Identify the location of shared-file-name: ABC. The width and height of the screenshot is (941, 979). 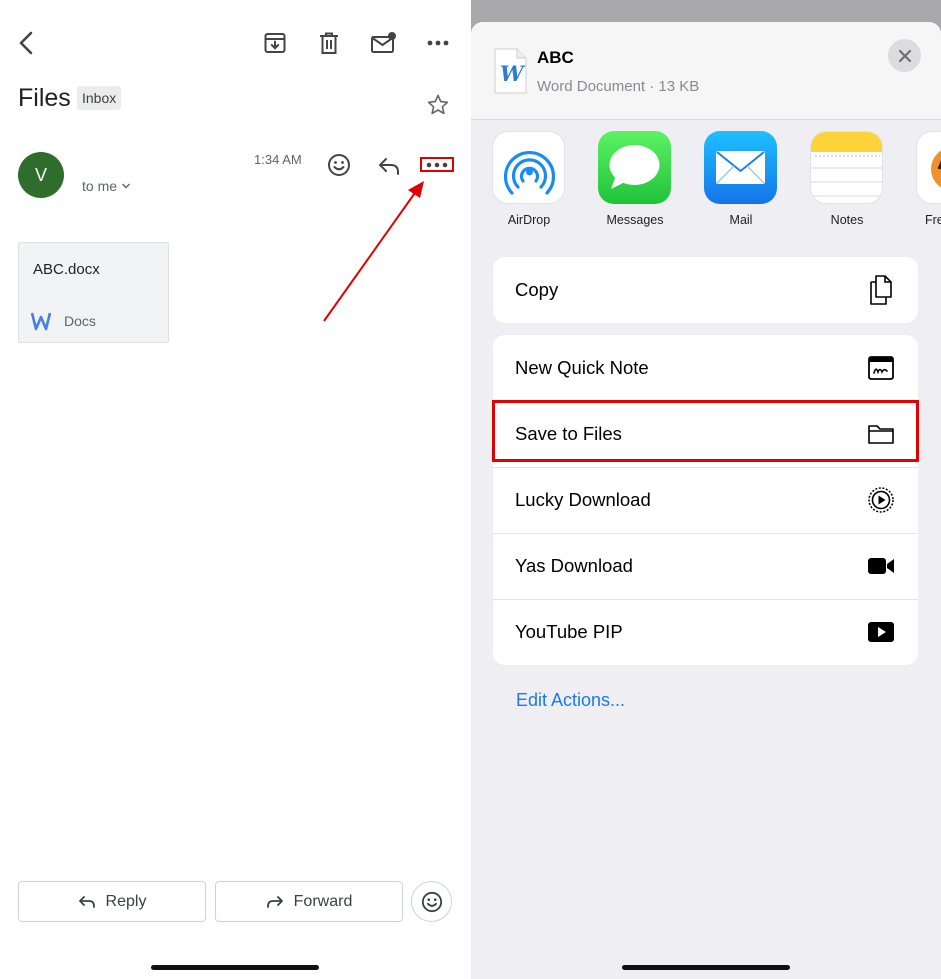
(555, 57).